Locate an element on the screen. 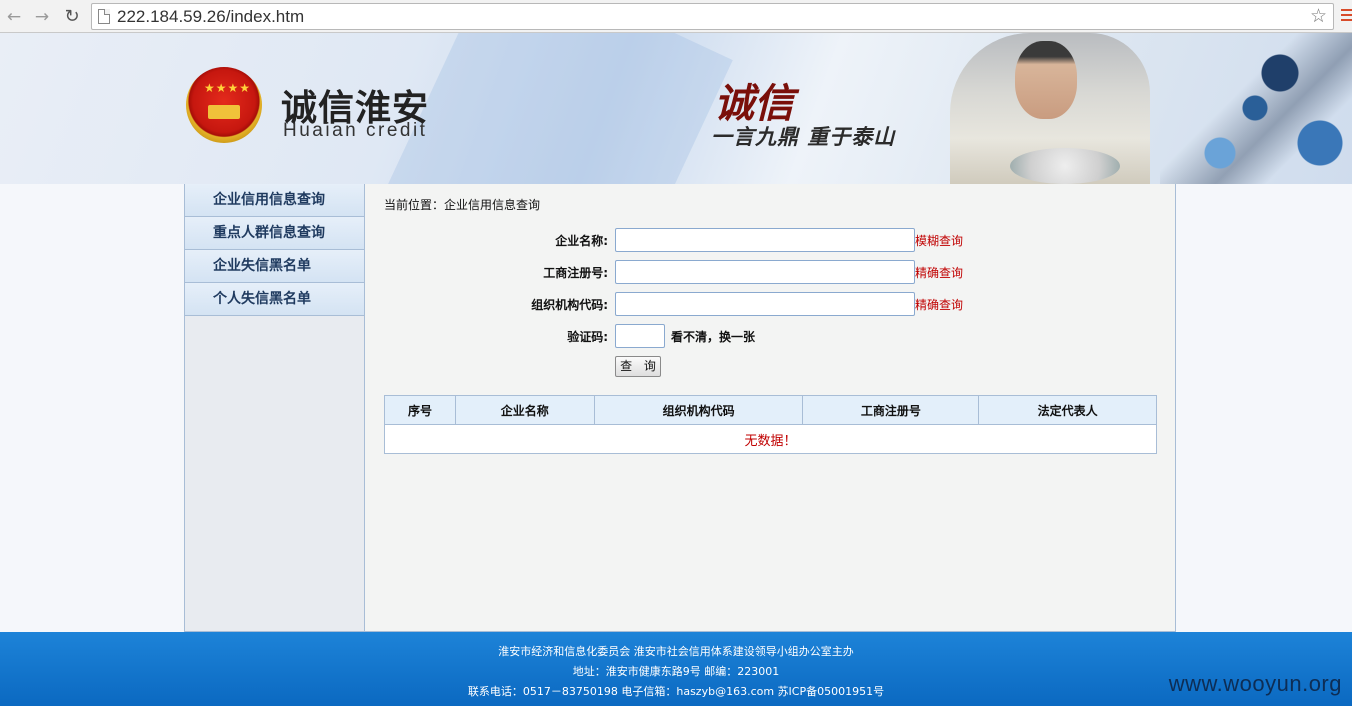 This screenshot has height=706, width=1352. captcha-refresh-link: 看不清，换一张 is located at coordinates (713, 336).